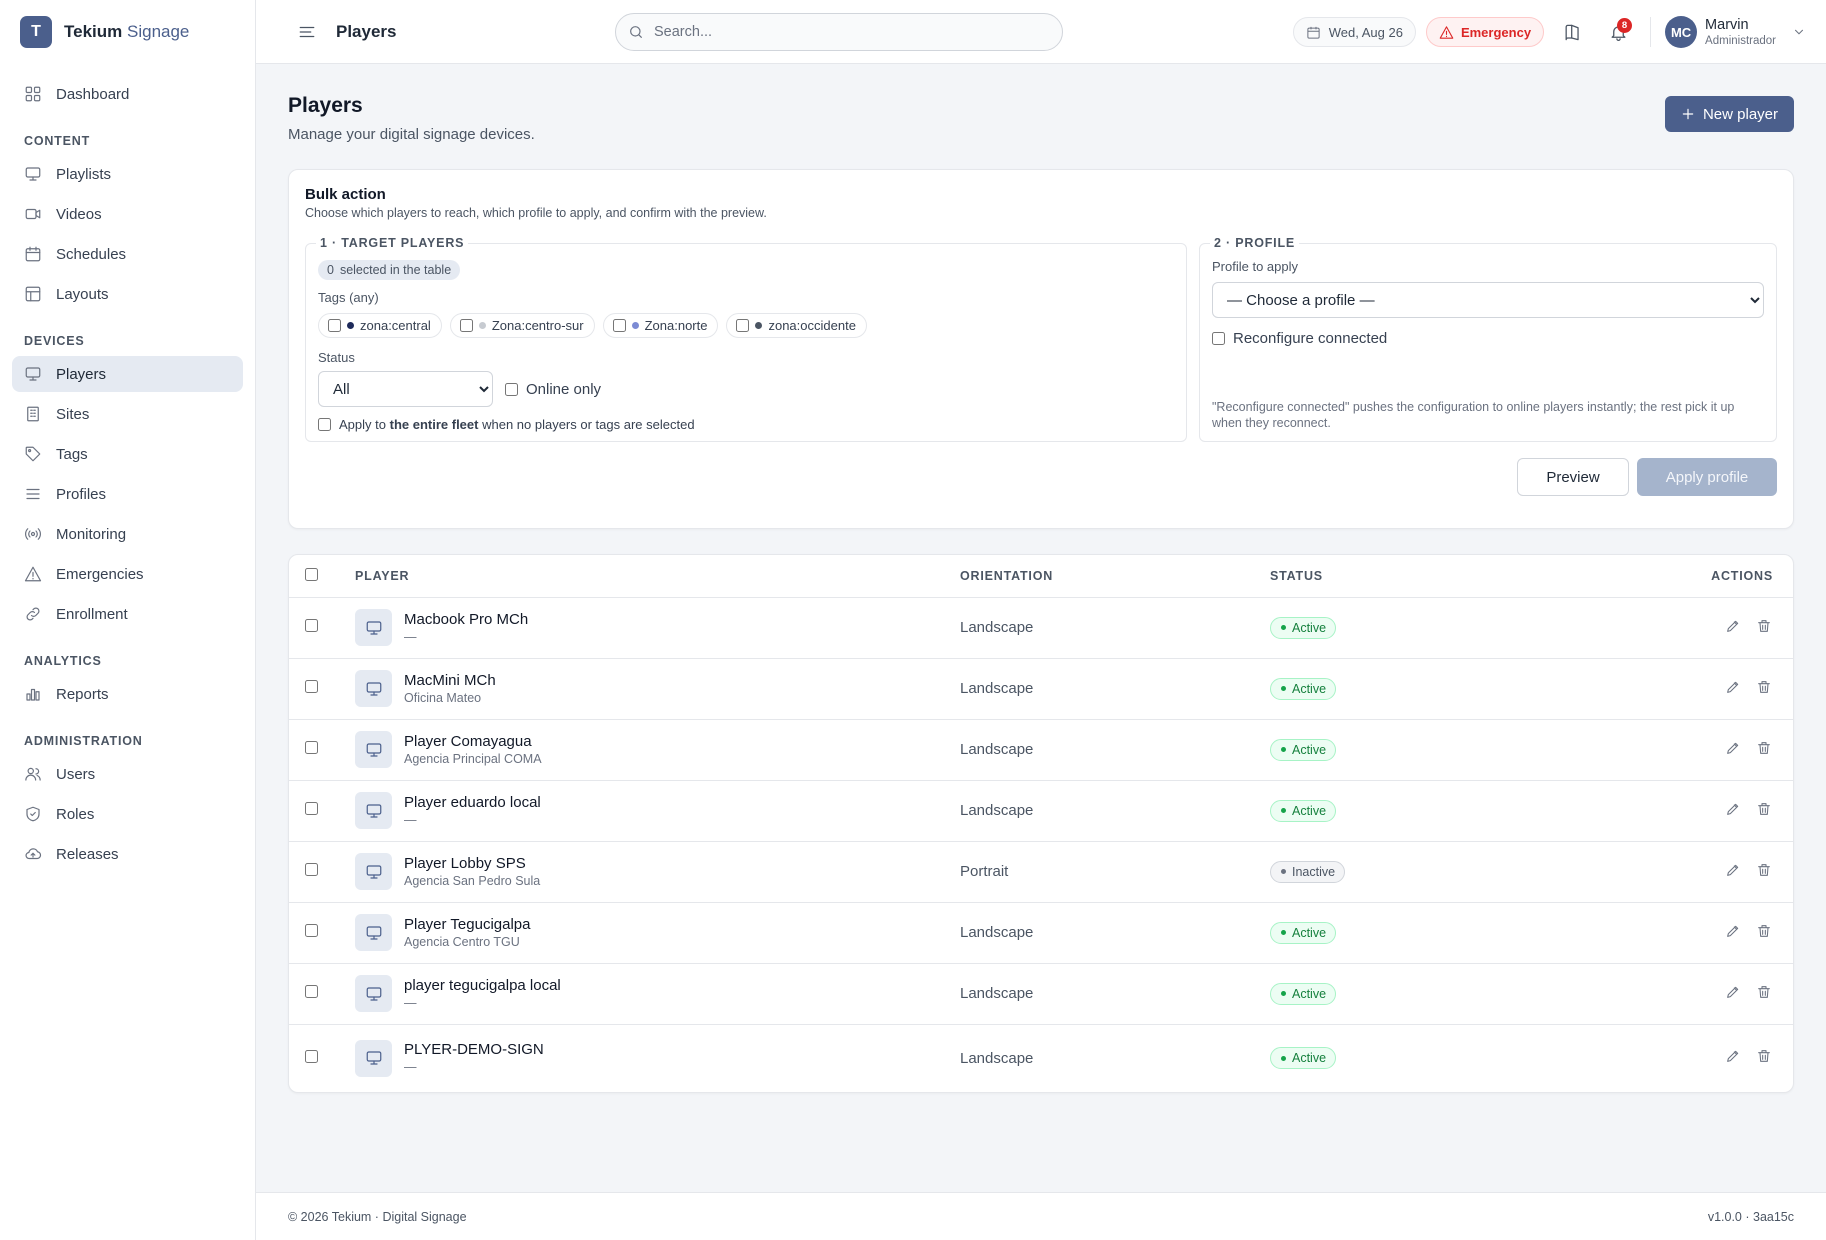 This screenshot has height=1240, width=1826. What do you see at coordinates (324, 424) in the screenshot?
I see `entire-fleet-checkbox` at bounding box center [324, 424].